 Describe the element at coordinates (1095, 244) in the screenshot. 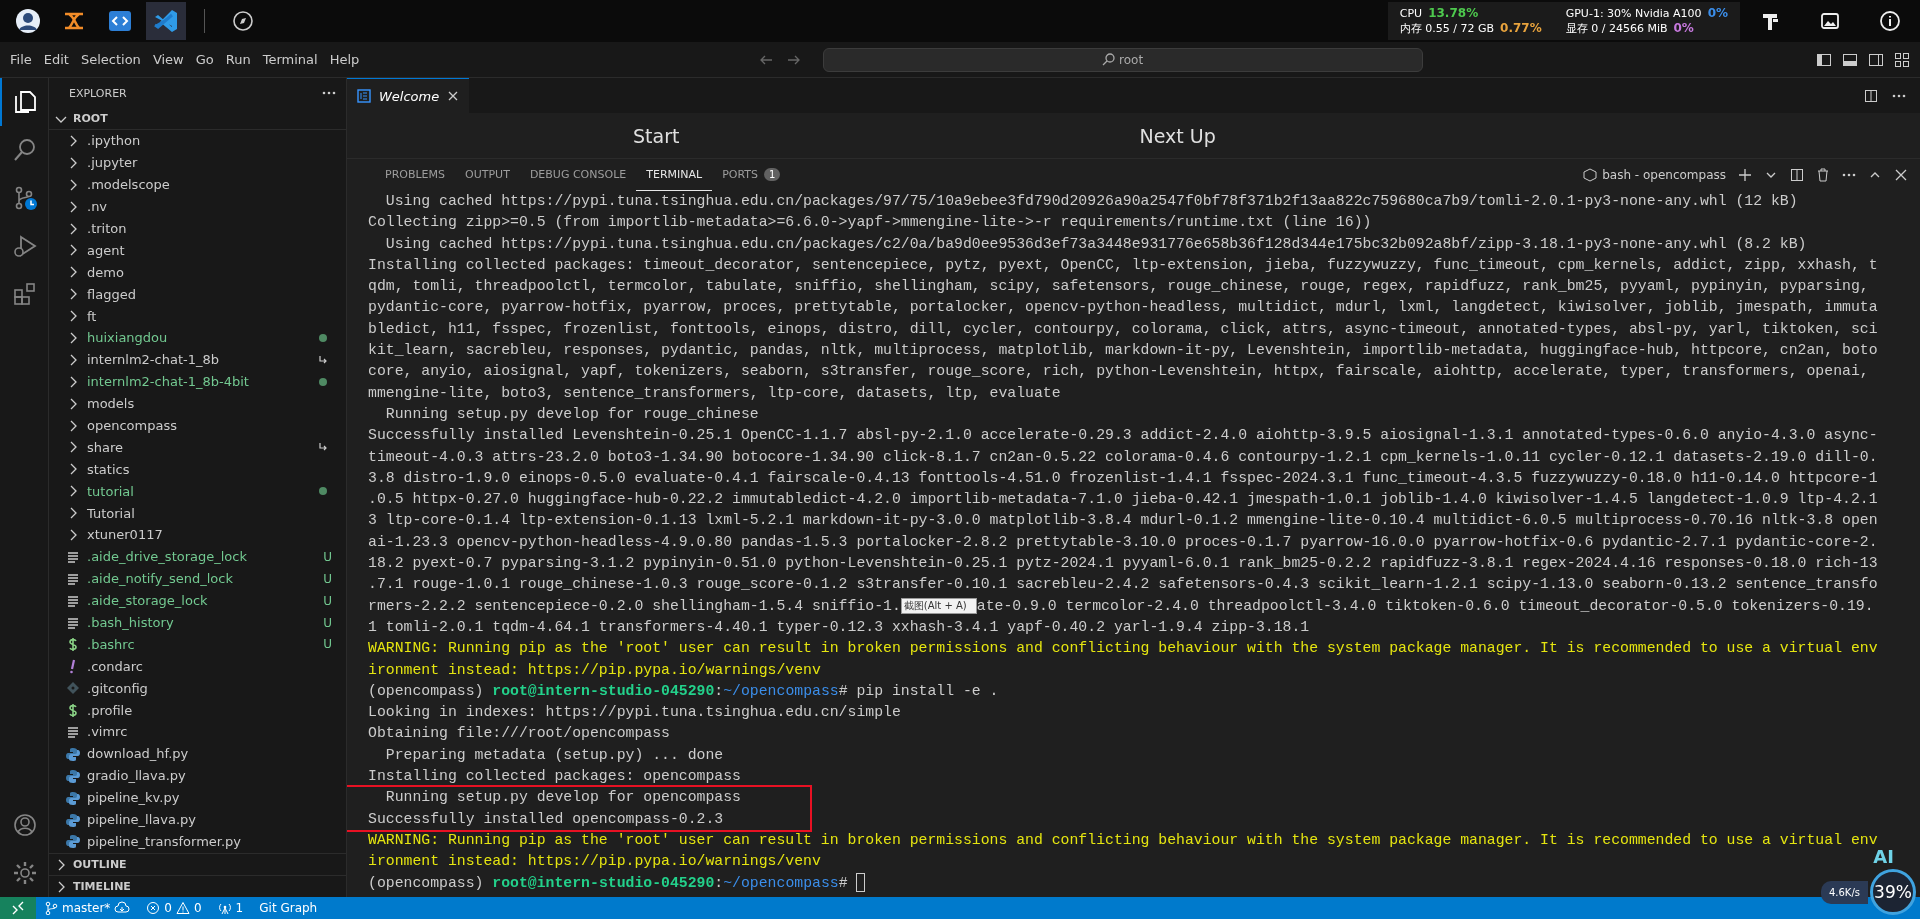

I see `terminal-line: Using cached https://pypi.tuna.tsinghua.edu.cn/packages/c2/0a/ba9d0ee9536d3ef73a3448e931776e658b36f128d344e175bc32b092a8bf/zipp-3.18.1-py3-none-any.whl (8.2 kB)` at that location.